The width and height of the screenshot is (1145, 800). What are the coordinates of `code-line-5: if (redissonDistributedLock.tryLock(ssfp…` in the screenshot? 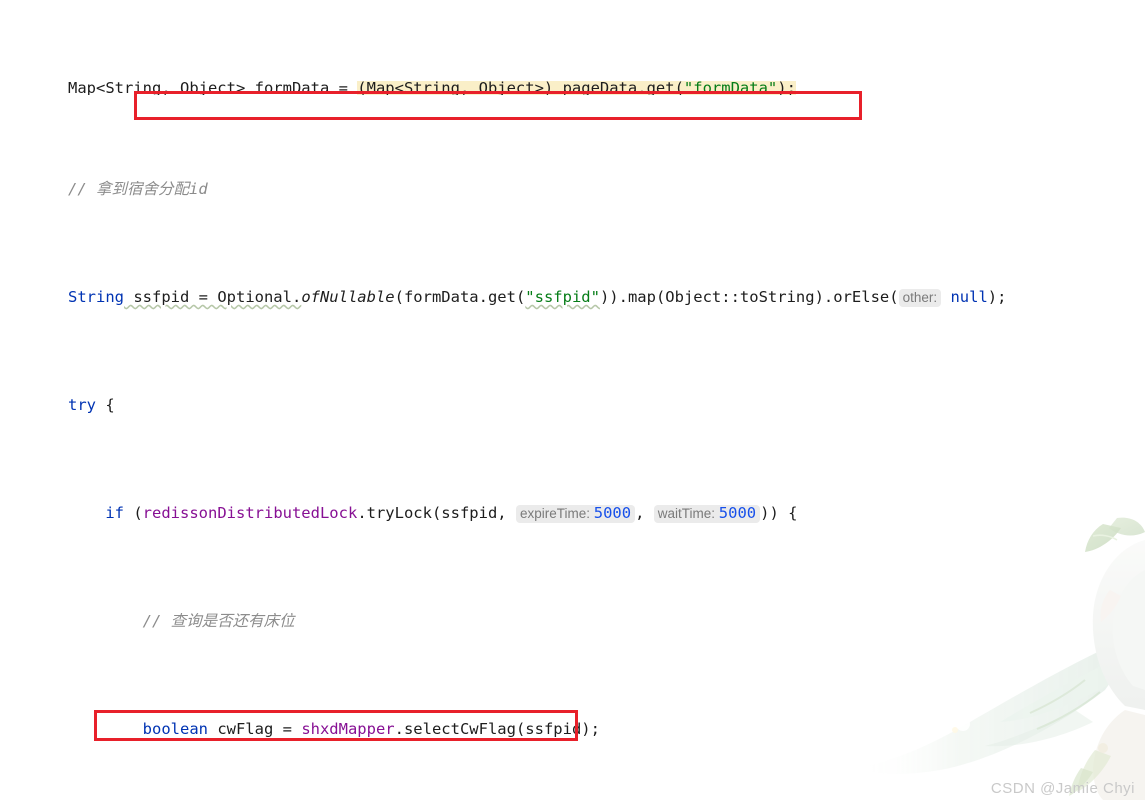 It's located at (572, 513).